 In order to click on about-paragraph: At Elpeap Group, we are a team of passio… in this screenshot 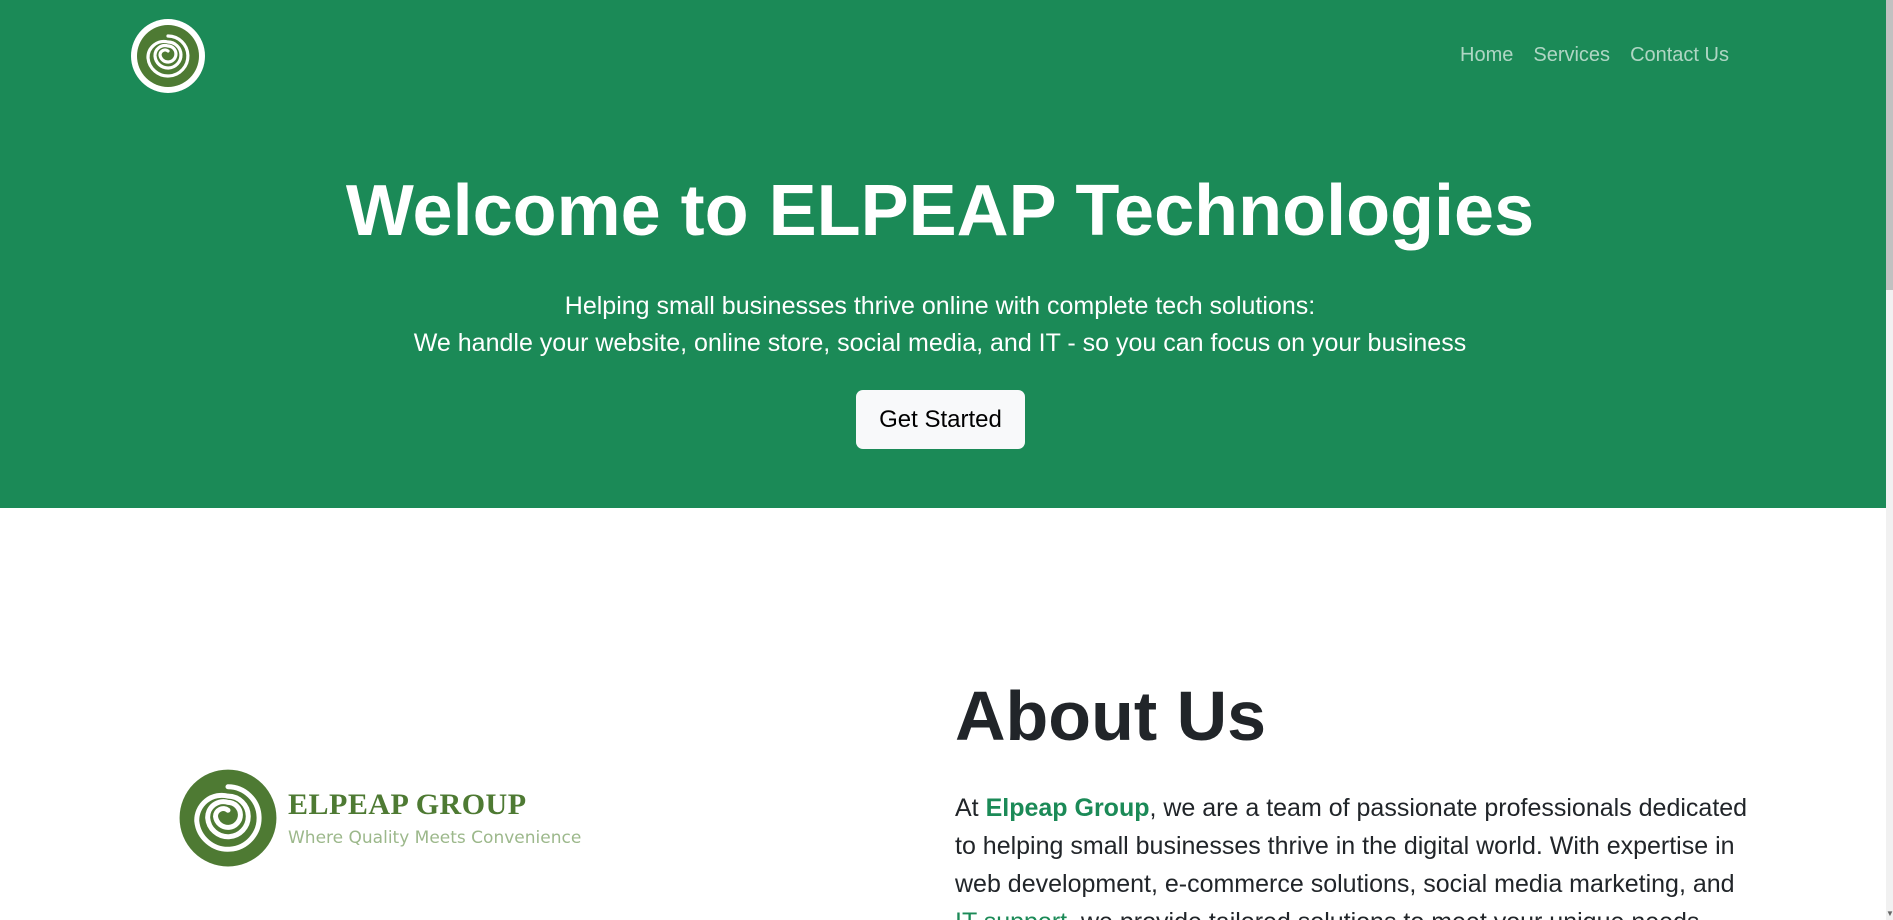, I will do `click(1355, 854)`.